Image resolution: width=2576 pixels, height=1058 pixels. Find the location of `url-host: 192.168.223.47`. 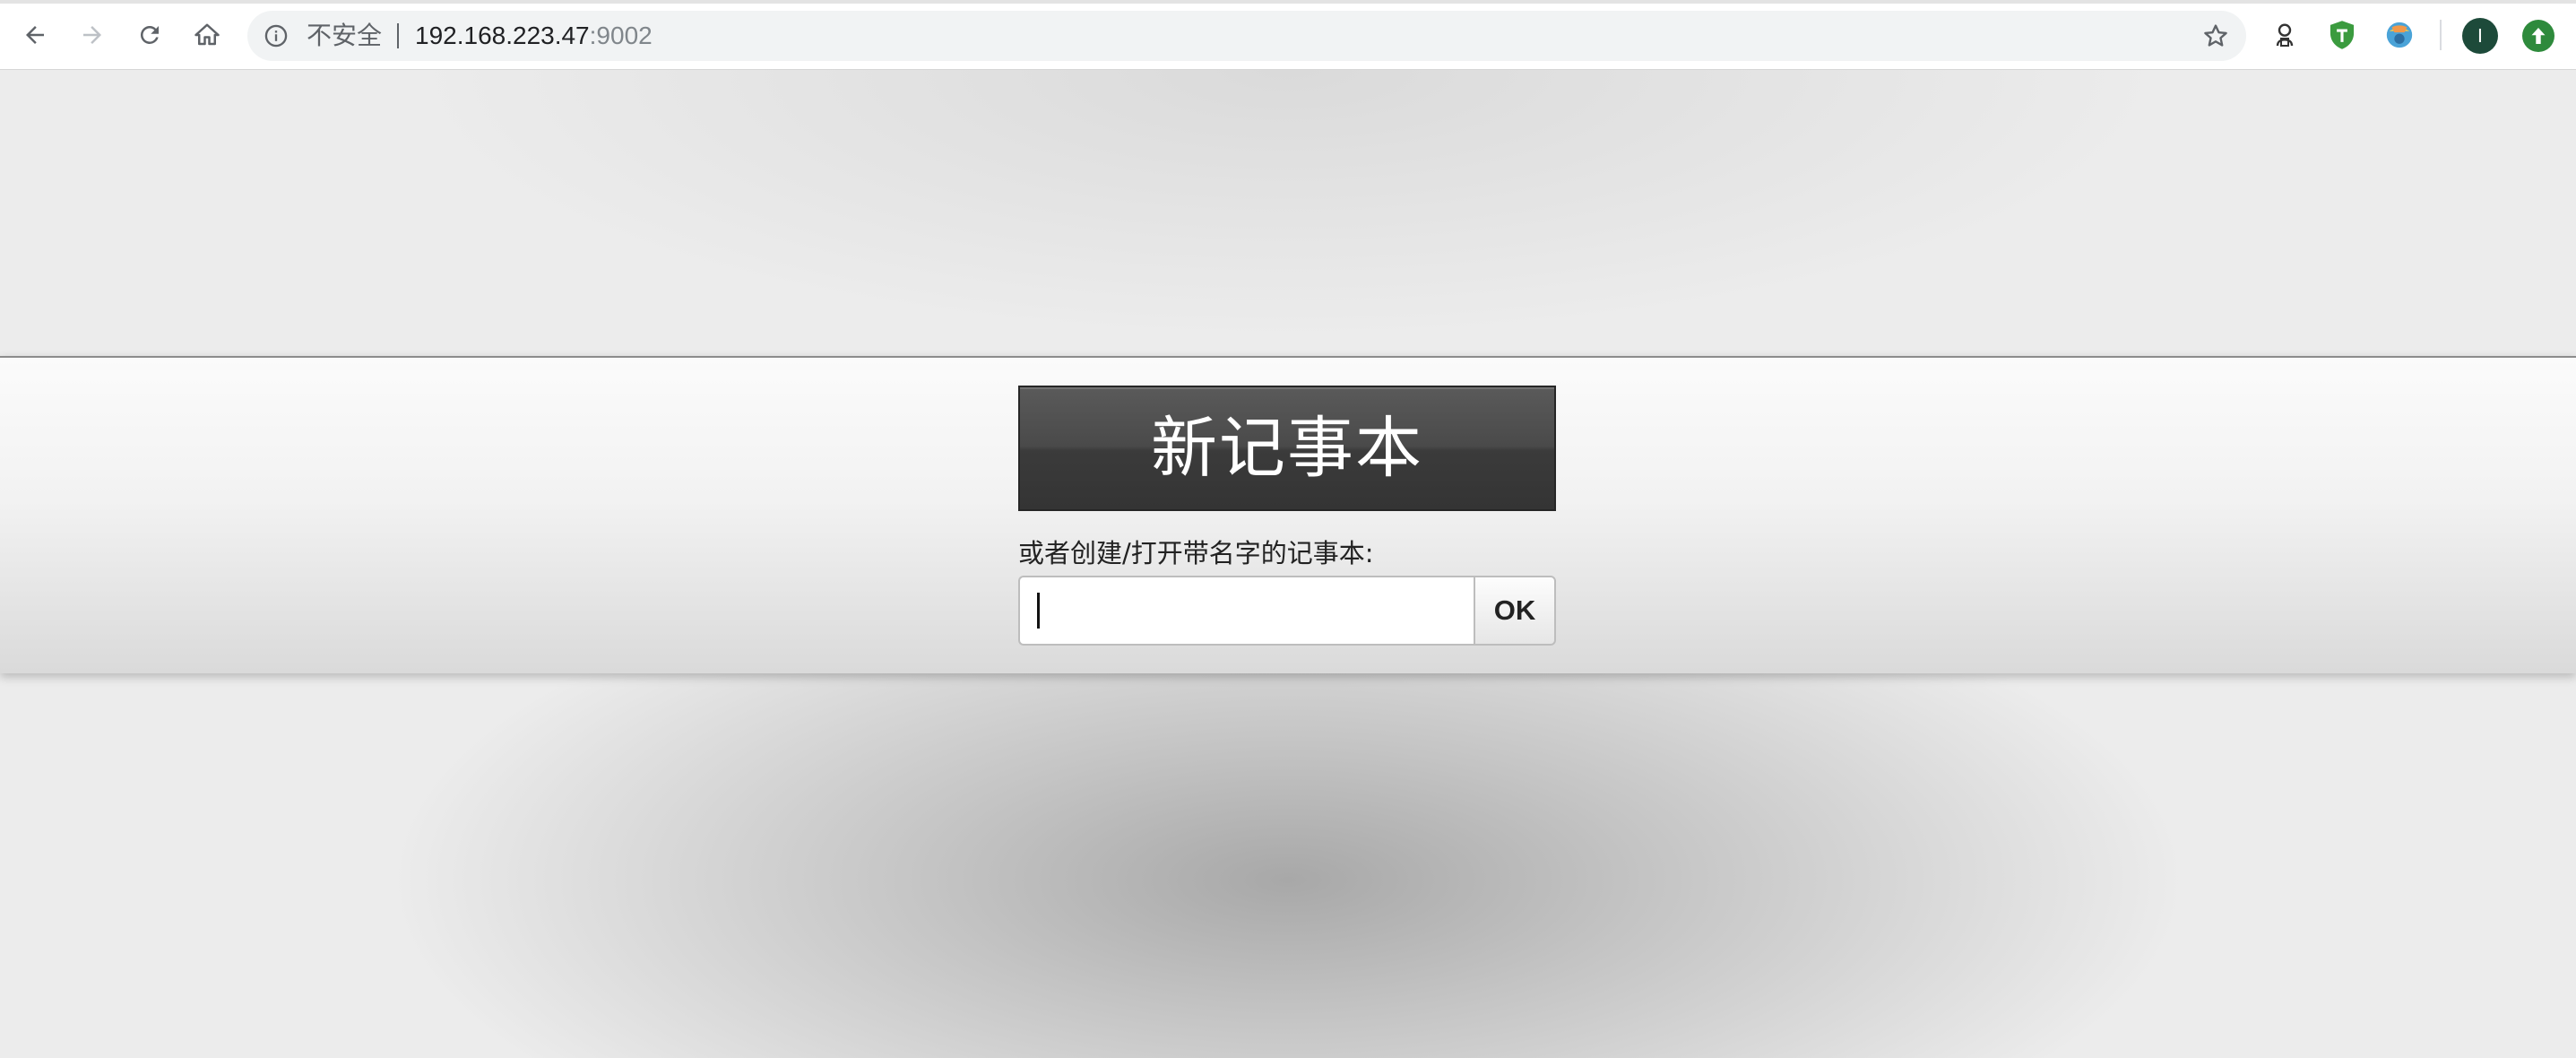

url-host: 192.168.223.47 is located at coordinates (502, 35).